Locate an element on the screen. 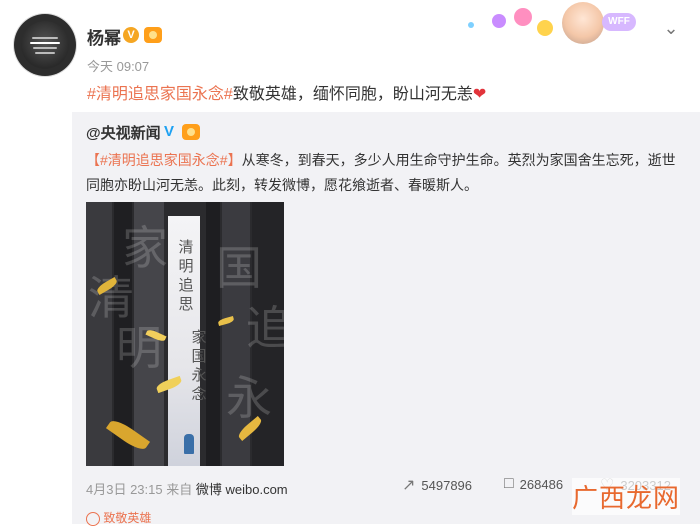 This screenshot has height=526, width=700. blue-verified-icon: V is located at coordinates (169, 131).